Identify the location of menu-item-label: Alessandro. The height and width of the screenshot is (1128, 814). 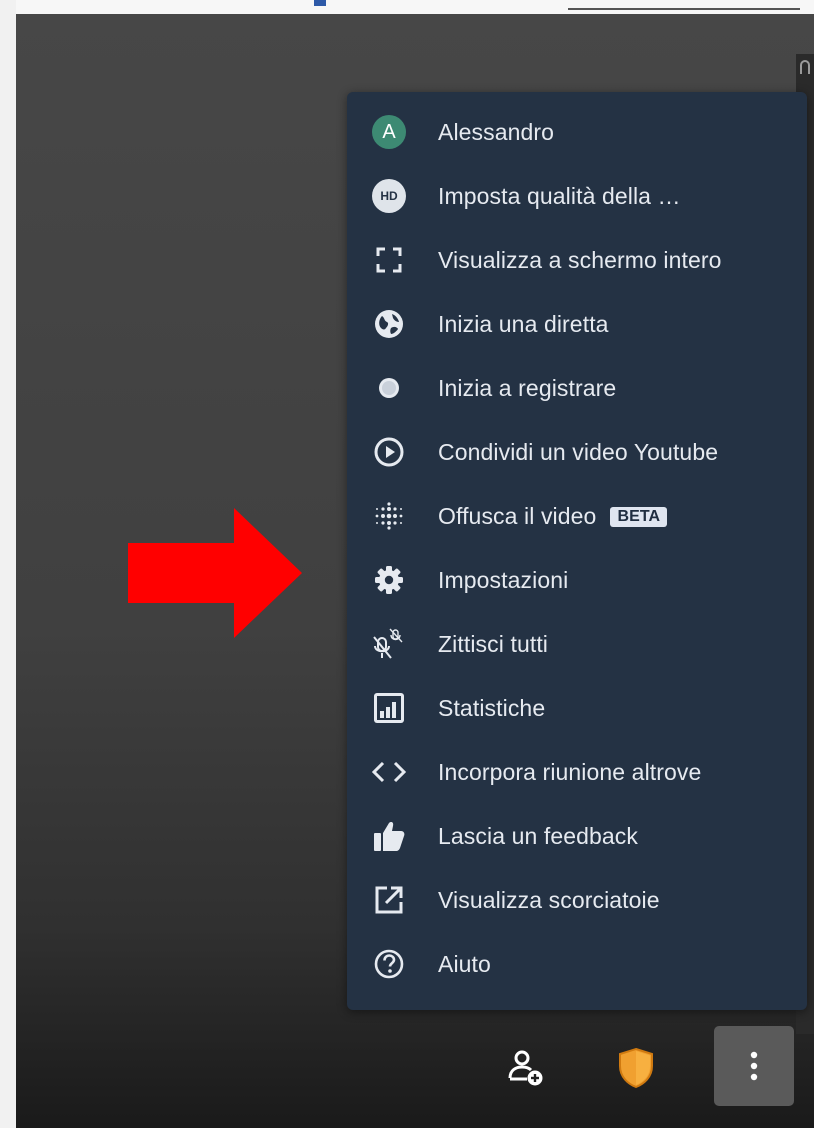
(496, 131).